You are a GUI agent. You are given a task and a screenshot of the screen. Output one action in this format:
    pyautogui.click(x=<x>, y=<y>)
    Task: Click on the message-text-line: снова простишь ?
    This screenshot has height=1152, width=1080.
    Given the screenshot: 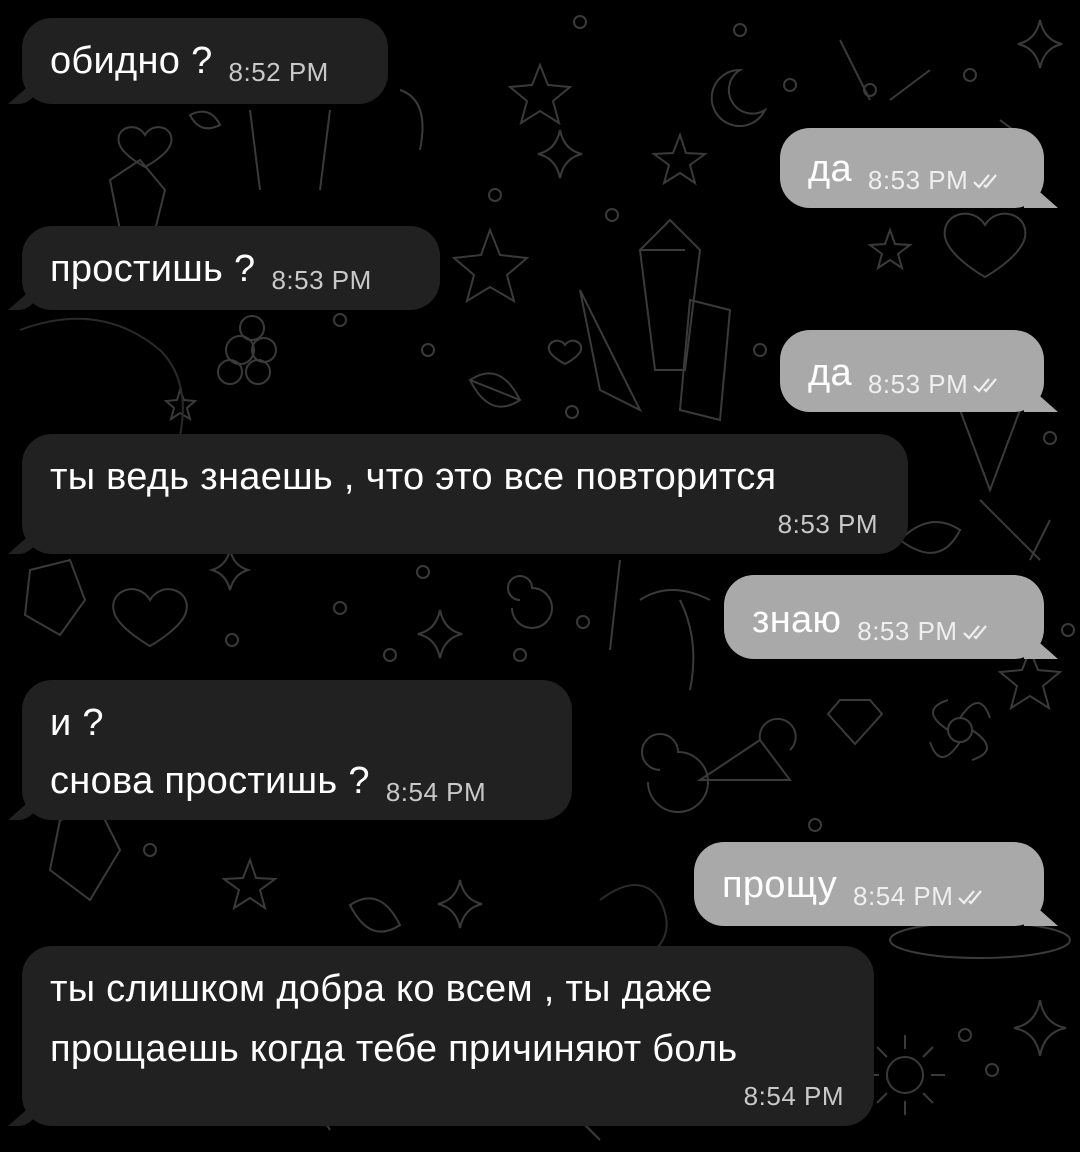 What is the action you would take?
    pyautogui.click(x=210, y=781)
    